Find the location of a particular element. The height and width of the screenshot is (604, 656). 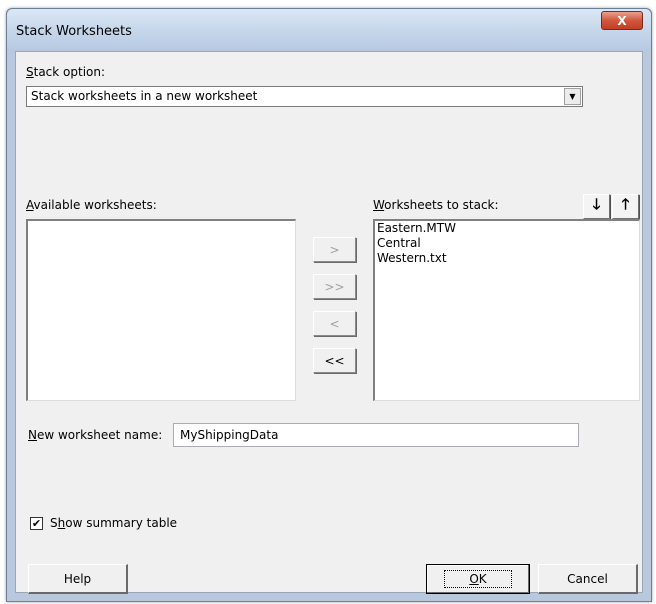

window-title: Stack Worksheets is located at coordinates (74, 31).